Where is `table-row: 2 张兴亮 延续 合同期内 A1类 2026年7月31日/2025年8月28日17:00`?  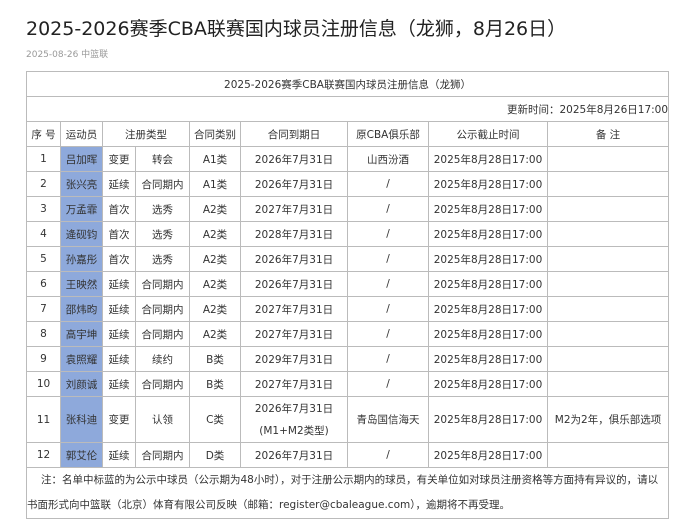 table-row: 2 张兴亮 延续 合同期内 A1类 2026年7月31日/2025年8月28日17:00 is located at coordinates (348, 184).